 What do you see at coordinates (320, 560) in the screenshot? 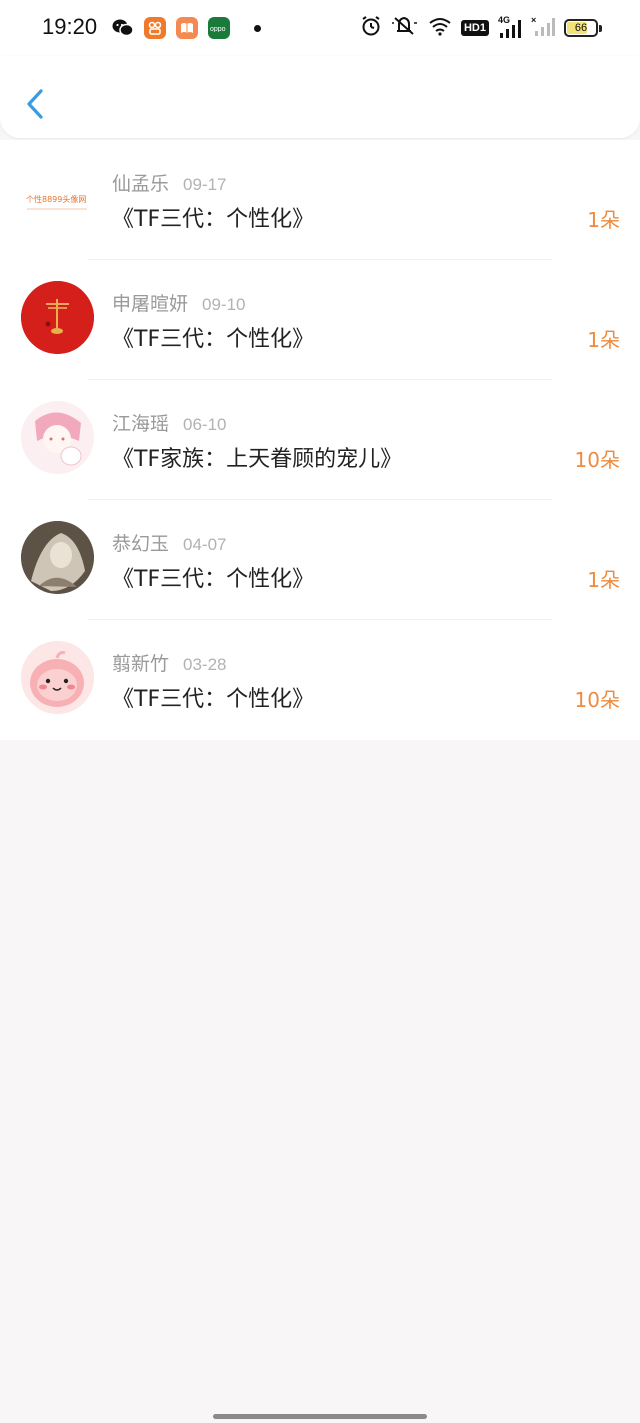
I see `list-item: 恭幻玉 04-07 《TF三代：个性化》 1朵` at bounding box center [320, 560].